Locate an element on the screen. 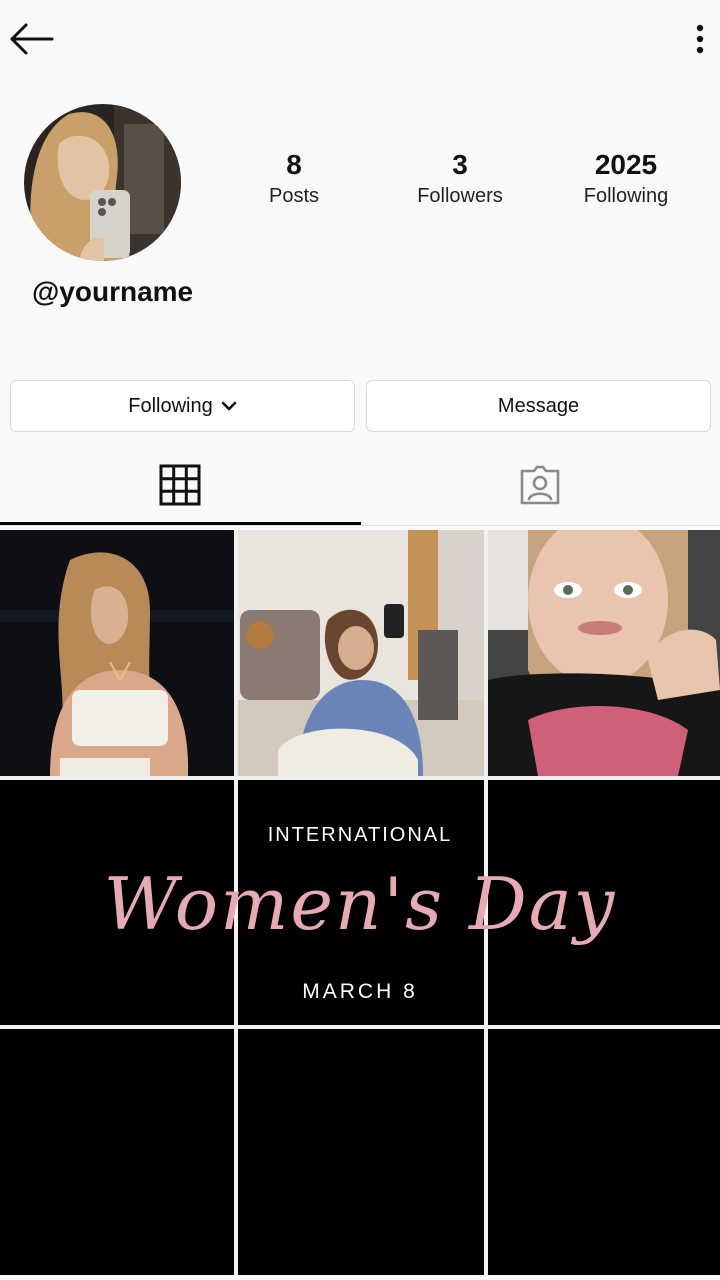  message-button: Message is located at coordinates (538, 406).